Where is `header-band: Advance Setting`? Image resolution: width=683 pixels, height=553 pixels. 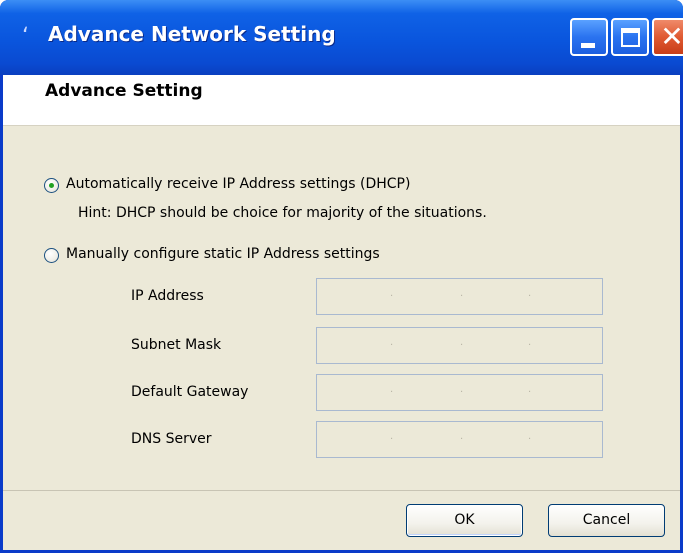
header-band: Advance Setting is located at coordinates (341, 100).